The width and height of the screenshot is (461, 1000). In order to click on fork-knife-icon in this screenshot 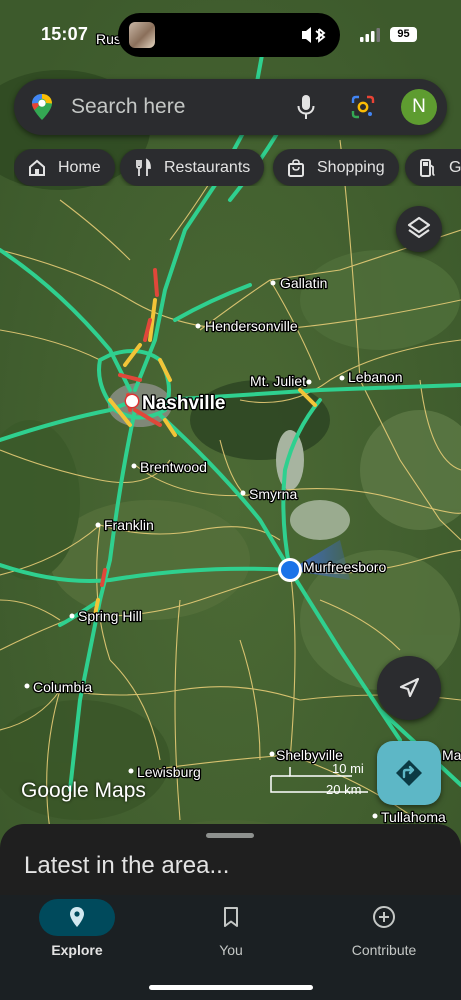, I will do `click(143, 167)`.